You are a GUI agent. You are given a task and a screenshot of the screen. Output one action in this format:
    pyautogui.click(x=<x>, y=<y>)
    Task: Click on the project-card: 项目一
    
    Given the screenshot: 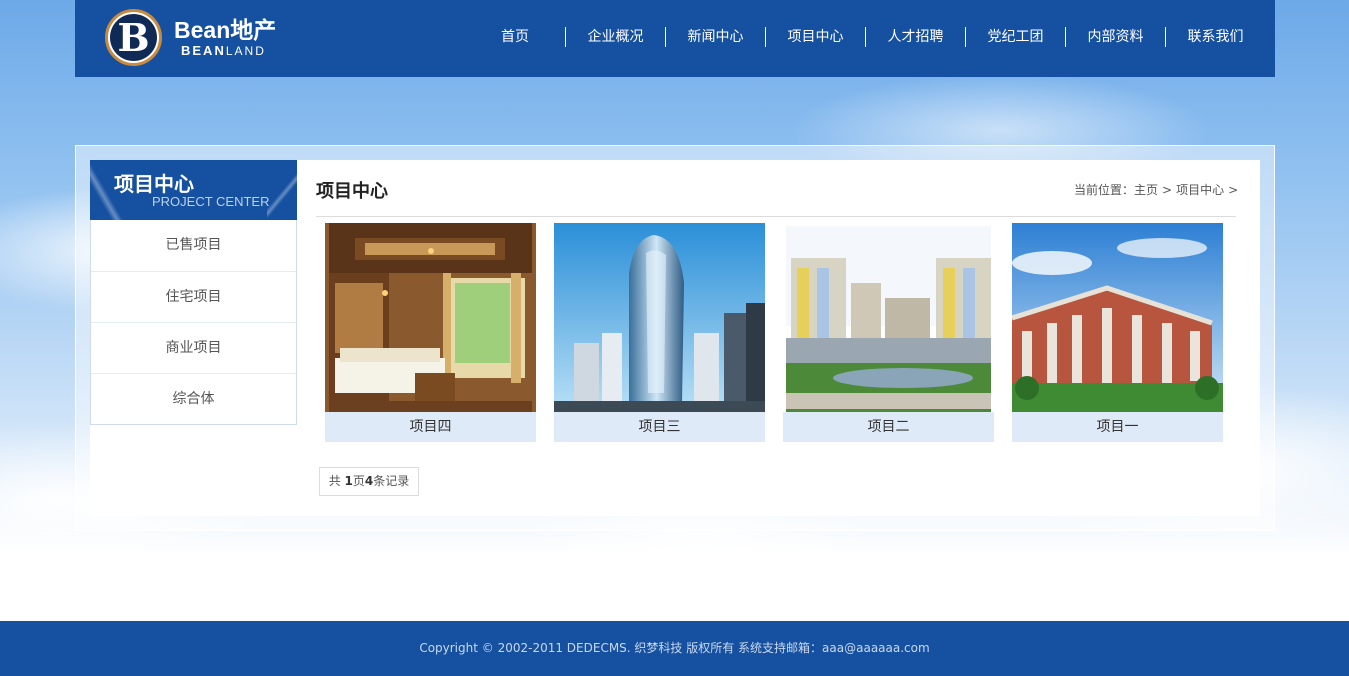 What is the action you would take?
    pyautogui.click(x=1117, y=332)
    